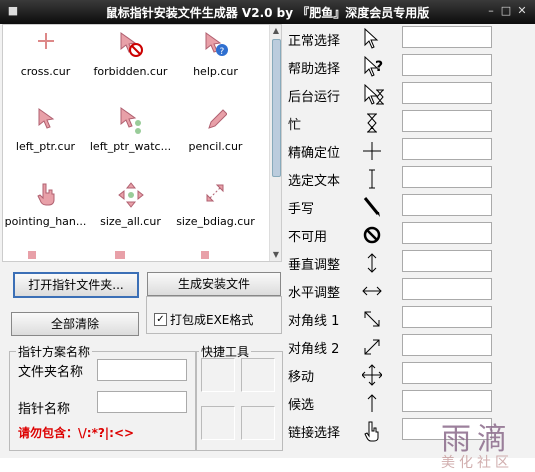  I want to click on file-name: help.cur, so click(215, 71).